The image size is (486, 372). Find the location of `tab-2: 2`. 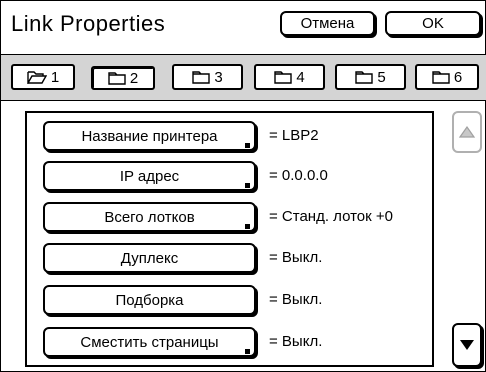

tab-2: 2 is located at coordinates (123, 78).